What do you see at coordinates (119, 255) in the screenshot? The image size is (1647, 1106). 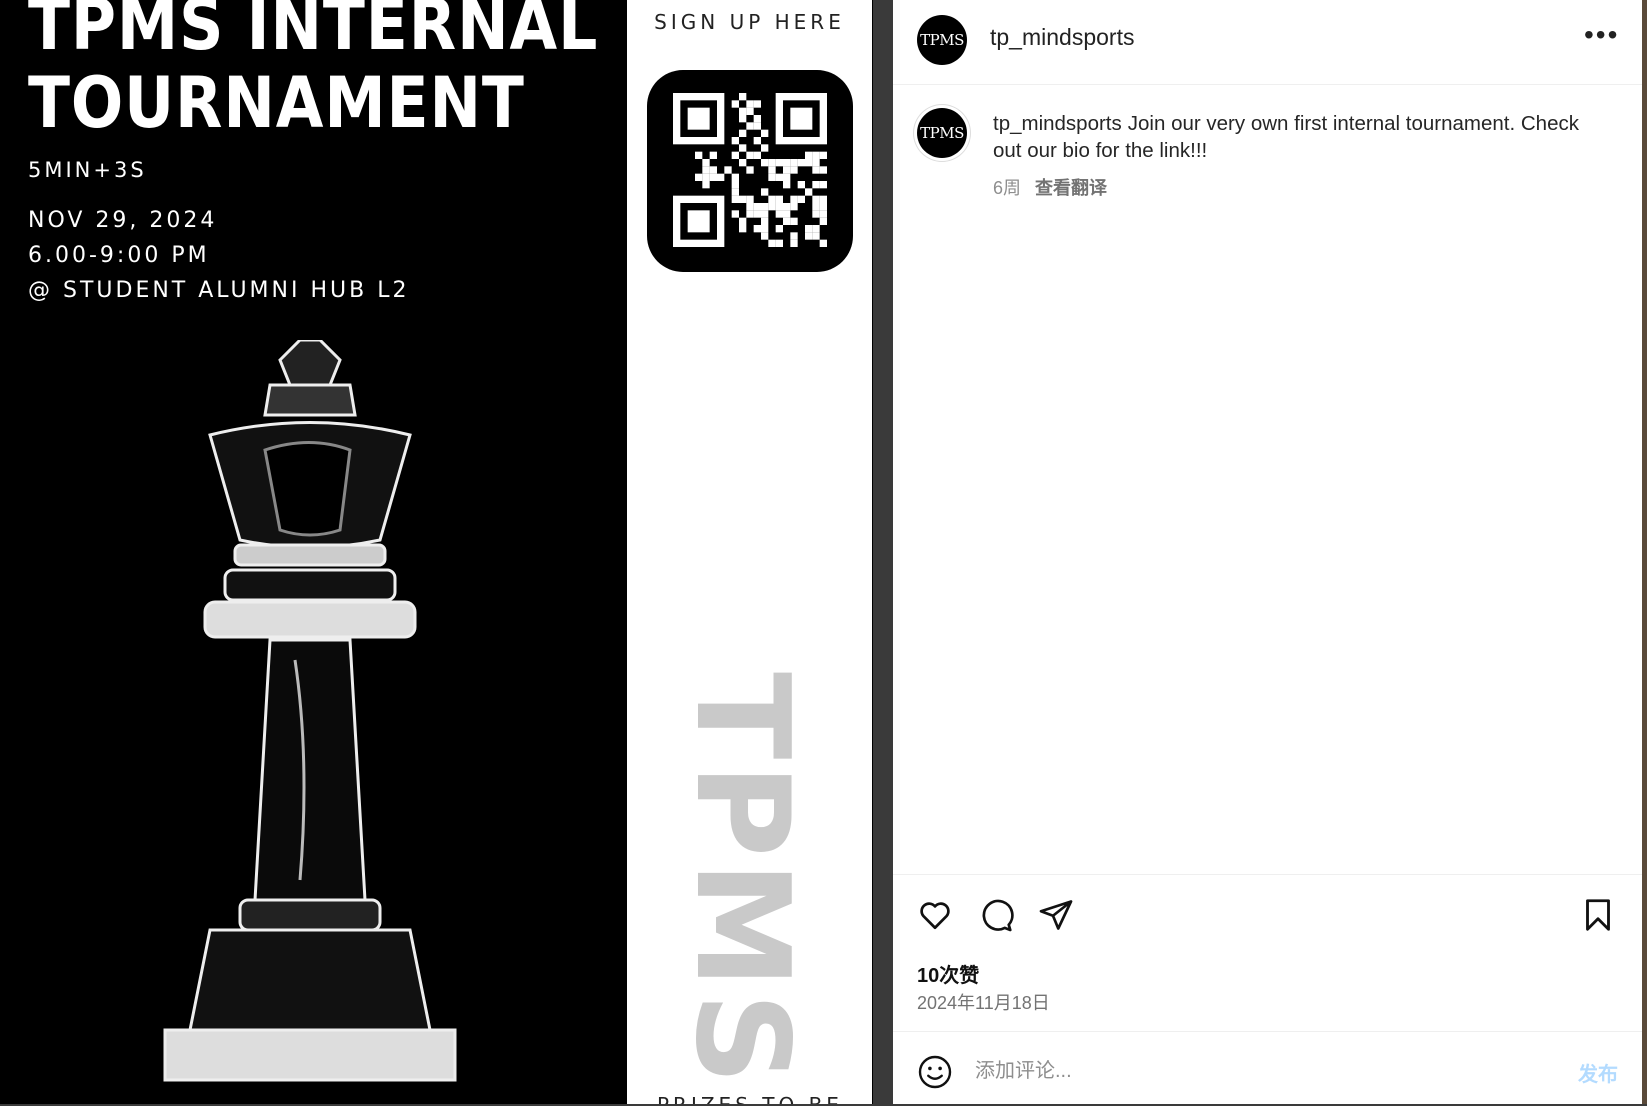 I see `poster-time: 6.00-9:00 PM` at bounding box center [119, 255].